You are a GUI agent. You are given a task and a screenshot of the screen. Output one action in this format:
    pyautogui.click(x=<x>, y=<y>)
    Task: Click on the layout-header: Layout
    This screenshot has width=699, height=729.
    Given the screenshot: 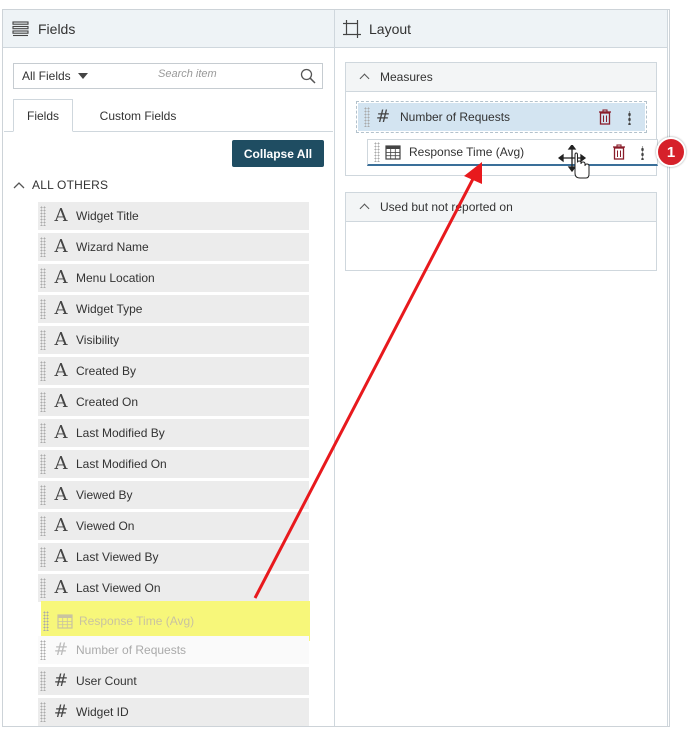 What is the action you would take?
    pyautogui.click(x=501, y=29)
    